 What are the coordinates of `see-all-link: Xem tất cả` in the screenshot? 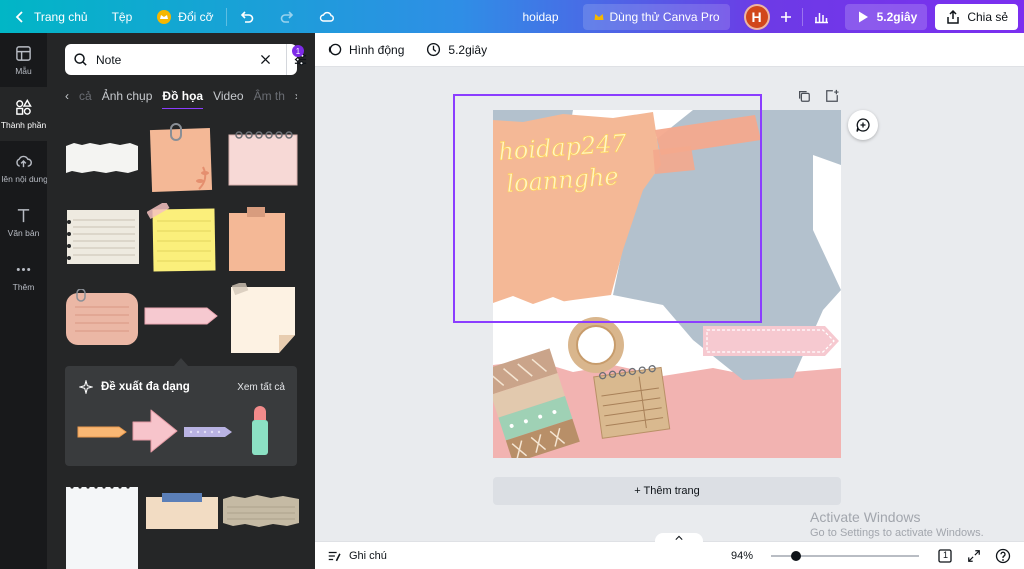 It's located at (261, 387).